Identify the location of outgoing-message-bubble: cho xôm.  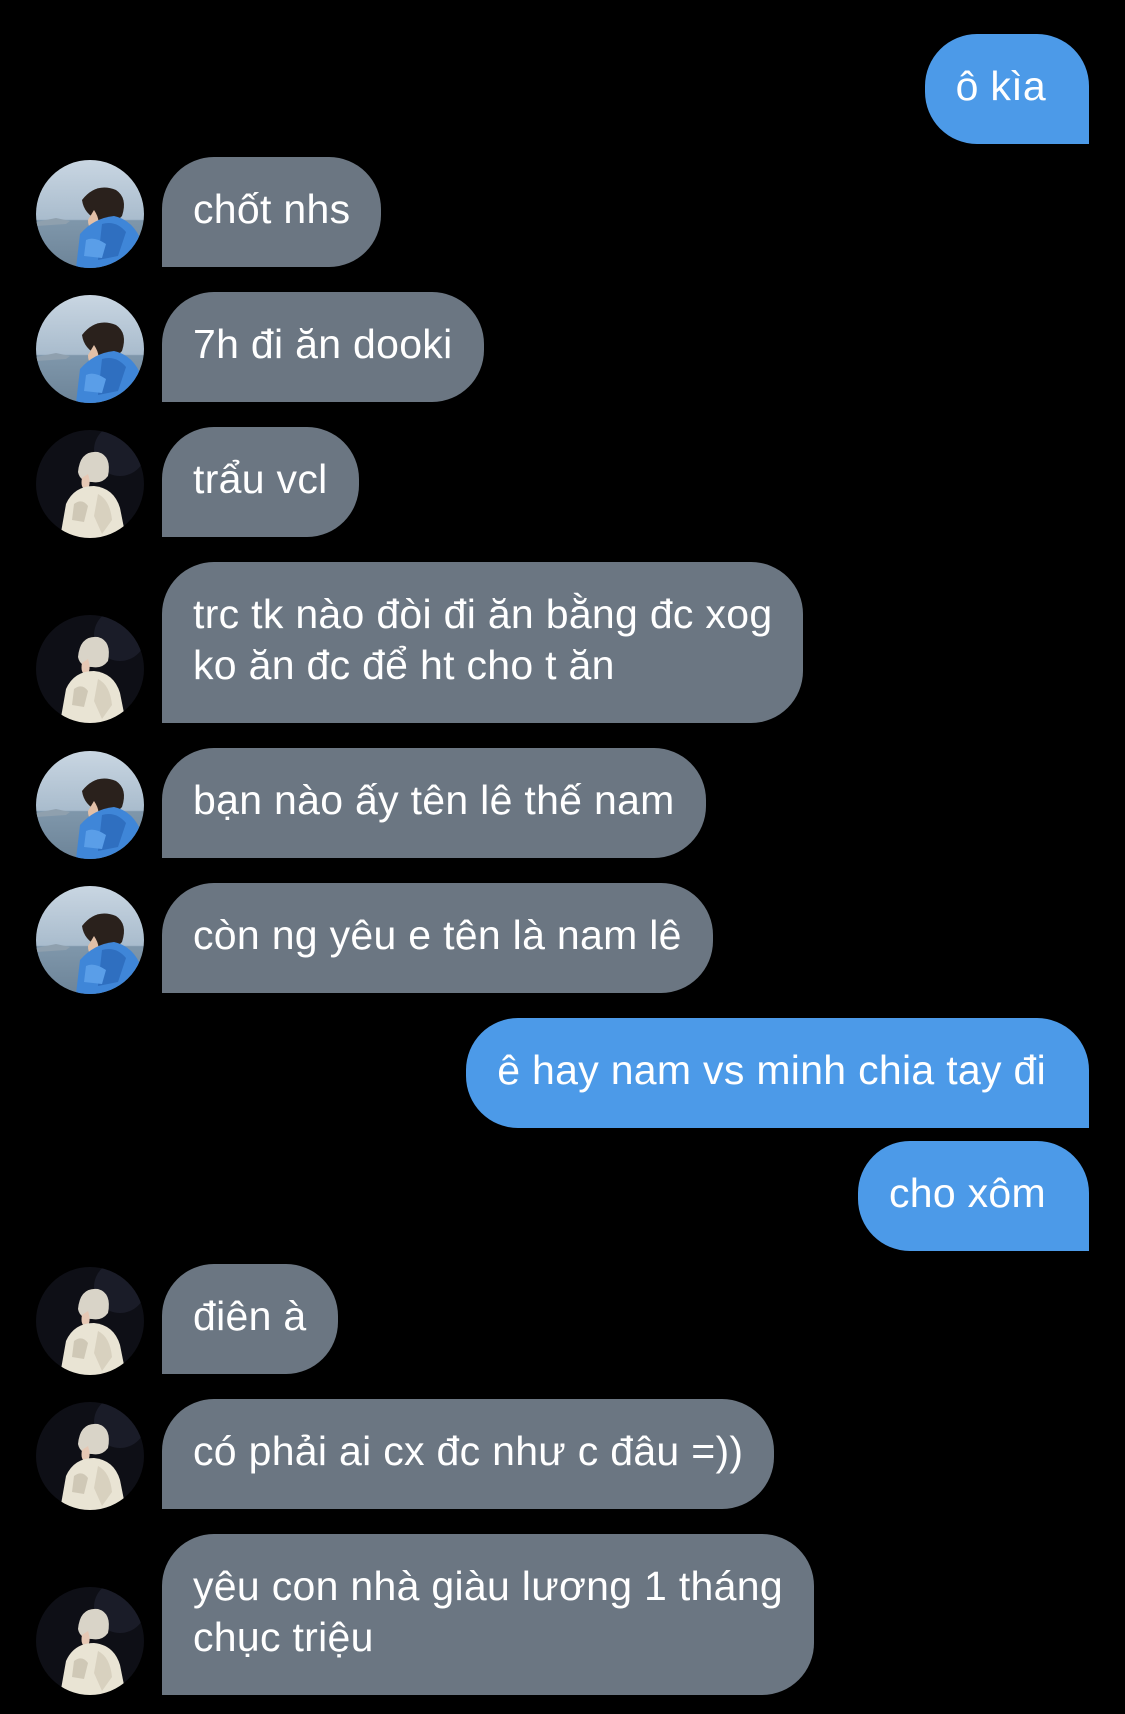
(973, 1196).